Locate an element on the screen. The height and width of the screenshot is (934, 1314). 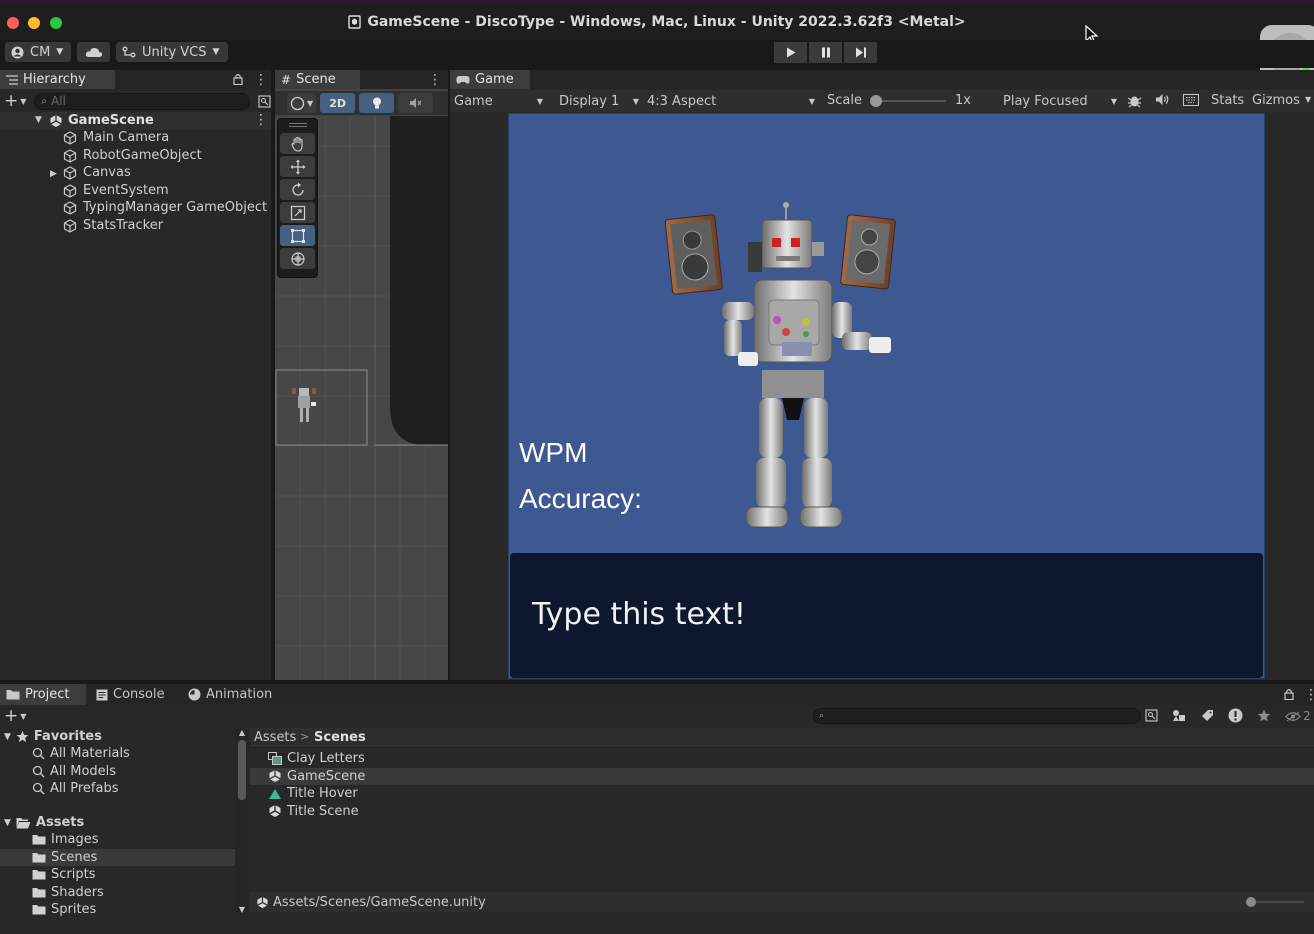
hand-tool-button is located at coordinates (297, 143).